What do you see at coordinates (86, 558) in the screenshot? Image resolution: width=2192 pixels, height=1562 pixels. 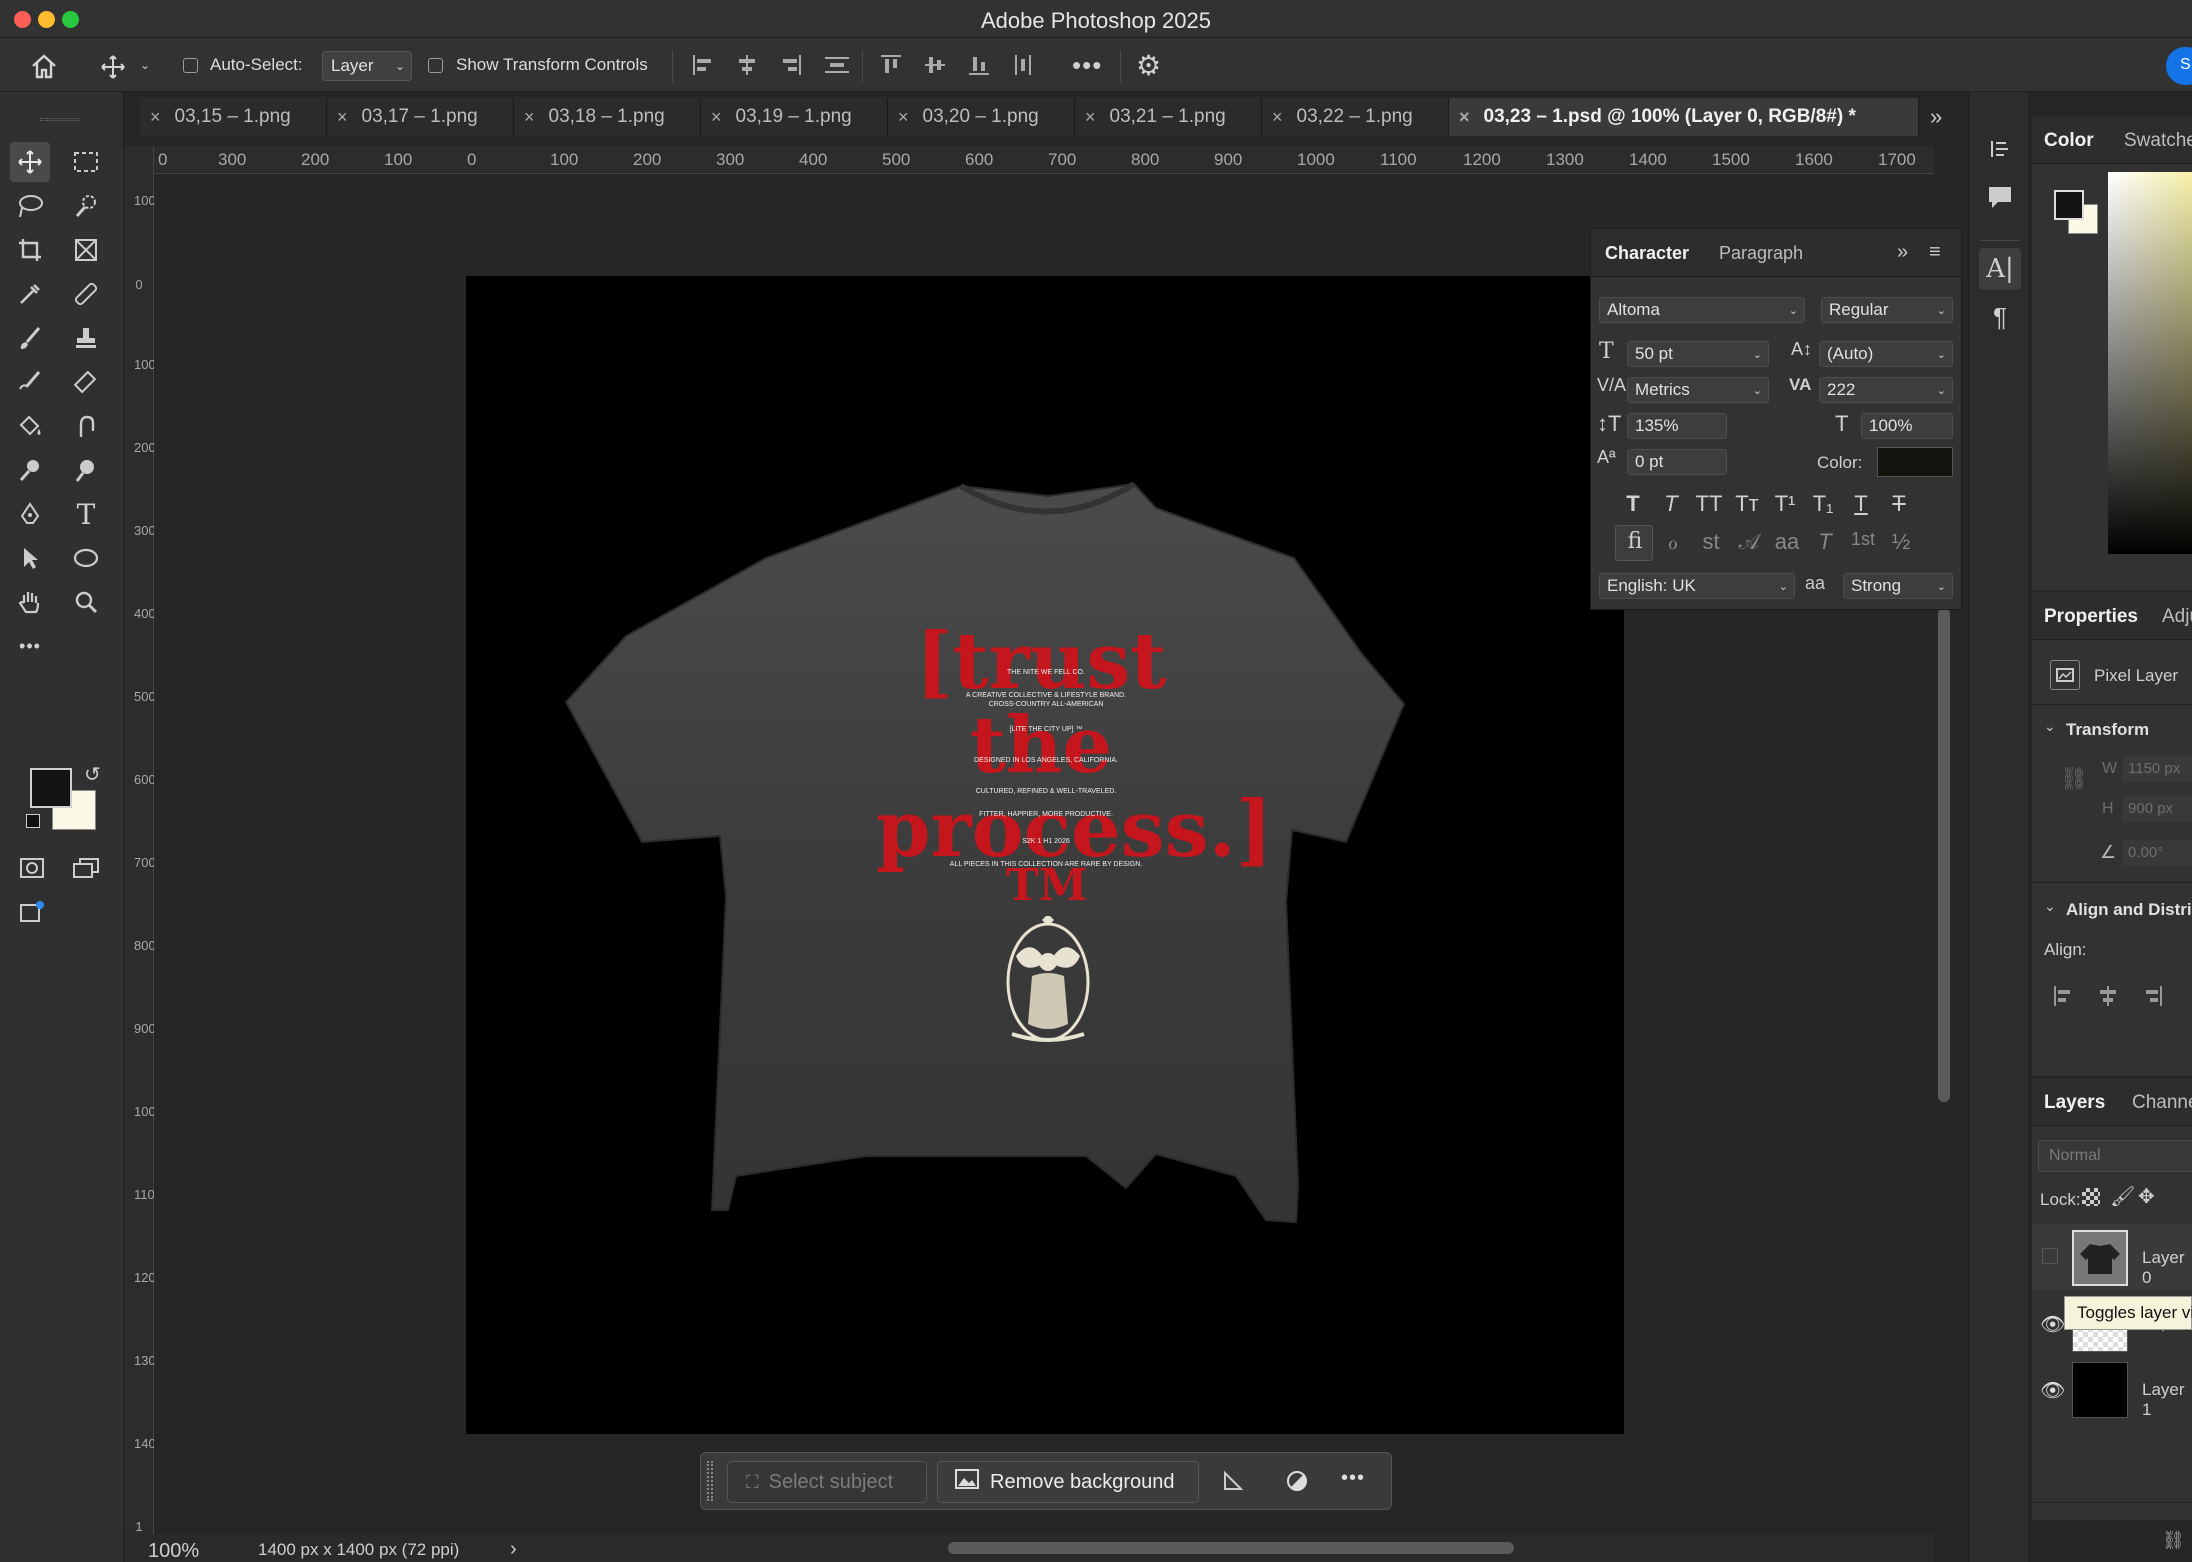 I see `ellipse-tool-icon` at bounding box center [86, 558].